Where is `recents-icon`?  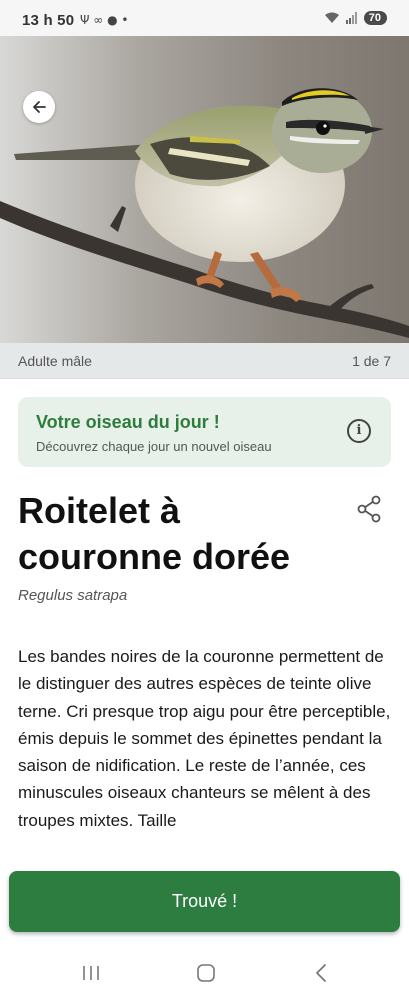 recents-icon is located at coordinates (91, 973).